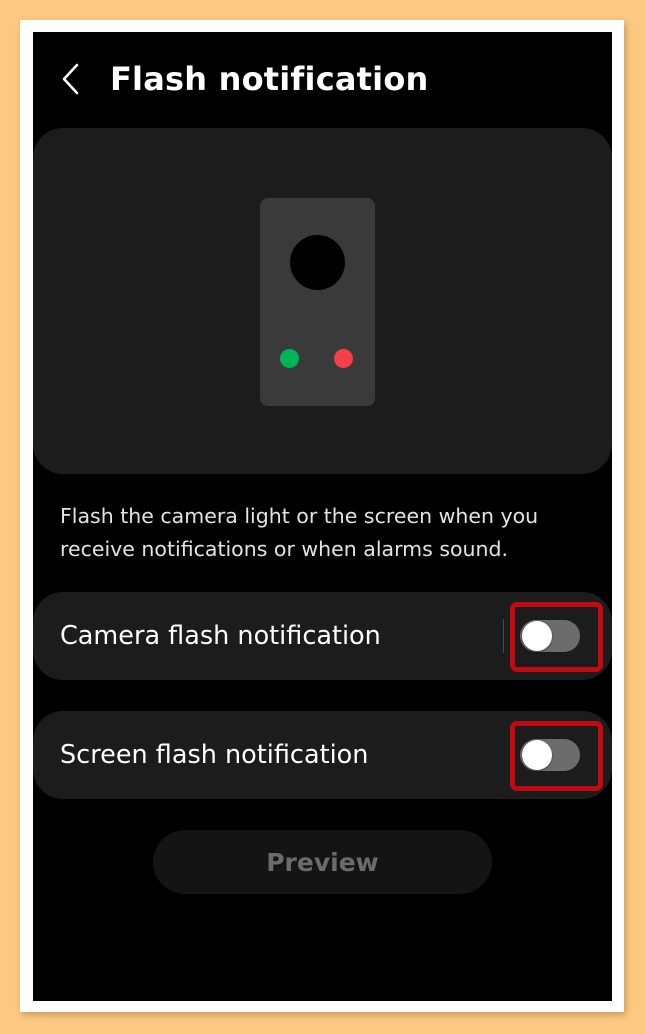  What do you see at coordinates (269, 79) in the screenshot?
I see `page-title: Flash notification` at bounding box center [269, 79].